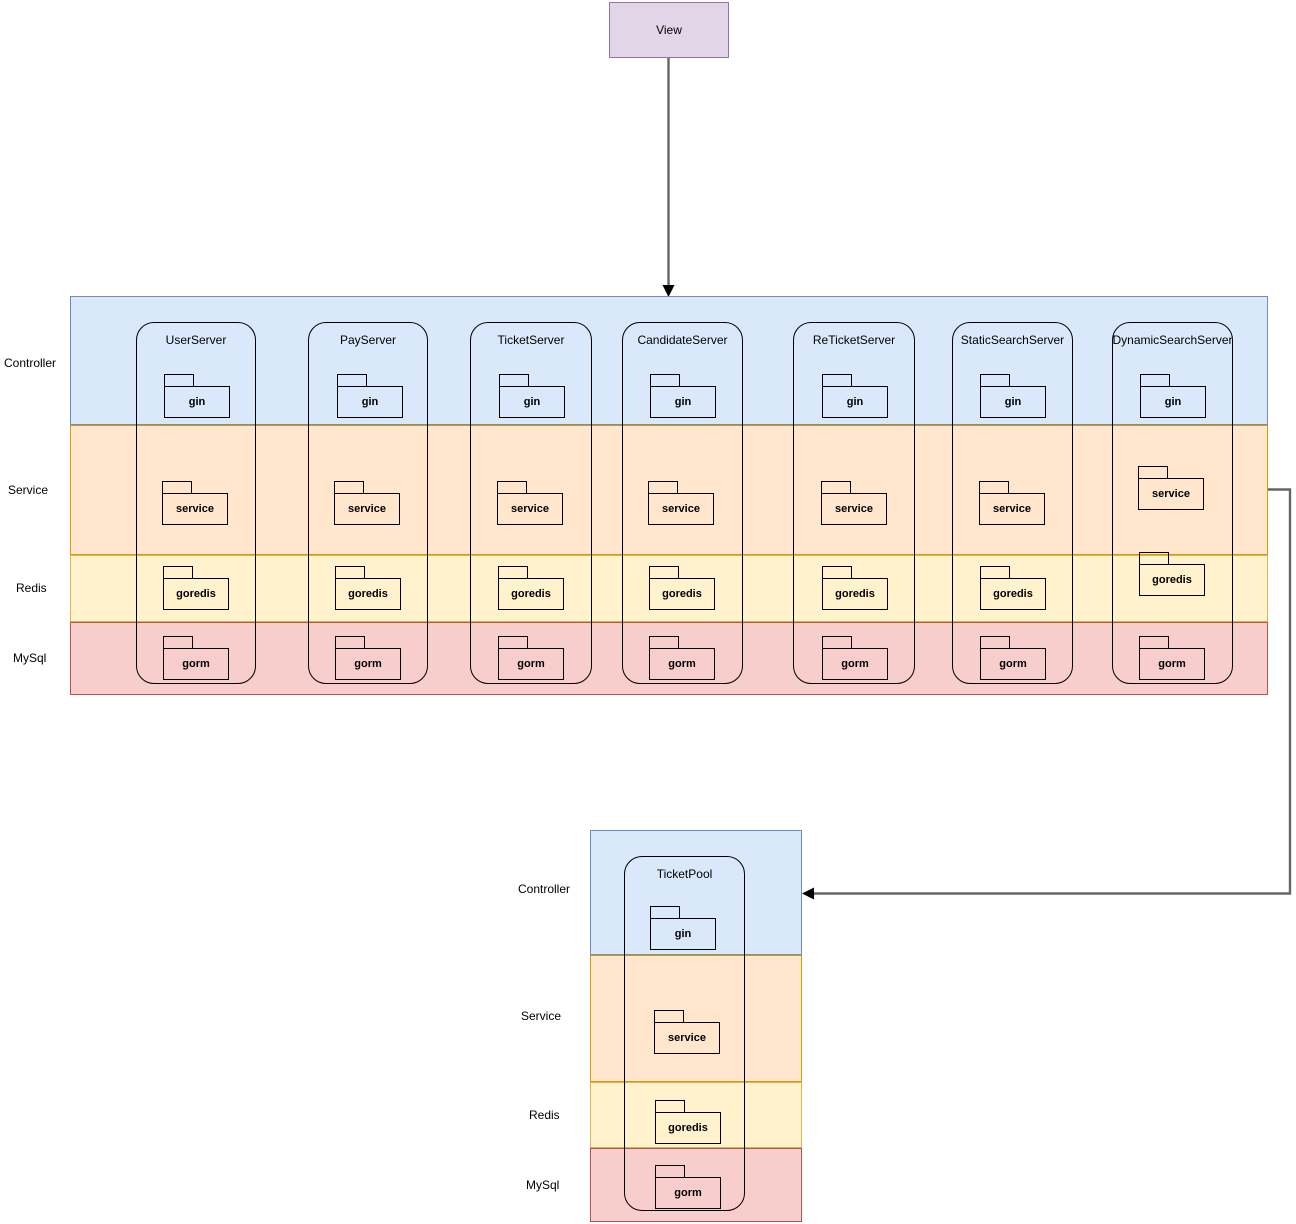  I want to click on package-gorm-ticketserver: gorm, so click(531, 658).